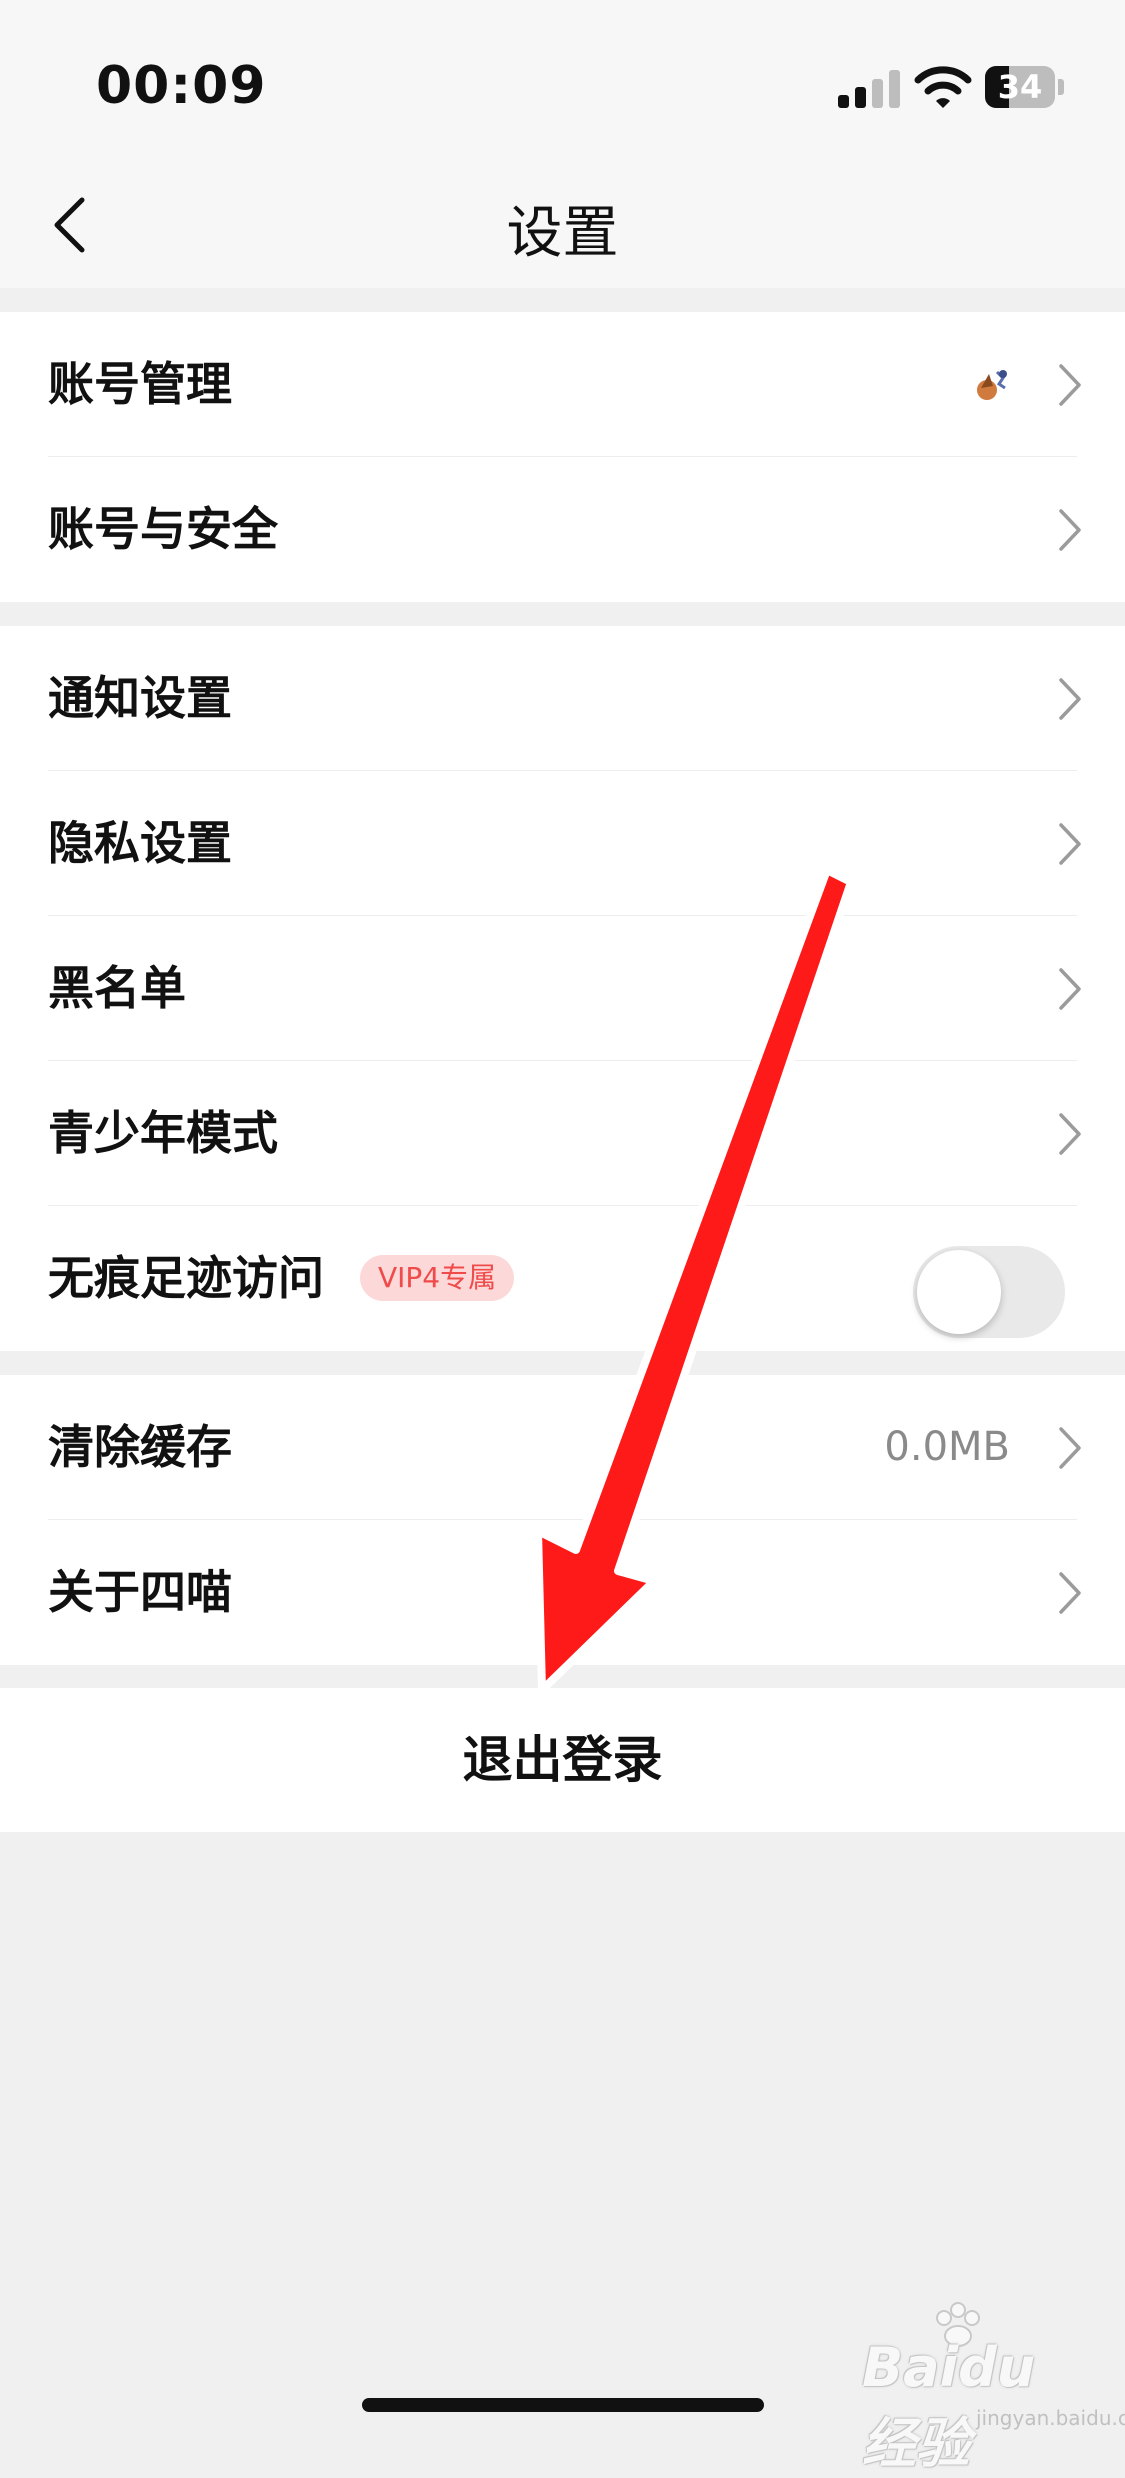 The image size is (1125, 2478). Describe the element at coordinates (562, 1278) in the screenshot. I see `settings-item-incognito-visit: 无痕足迹访问 VIP4专属` at that location.